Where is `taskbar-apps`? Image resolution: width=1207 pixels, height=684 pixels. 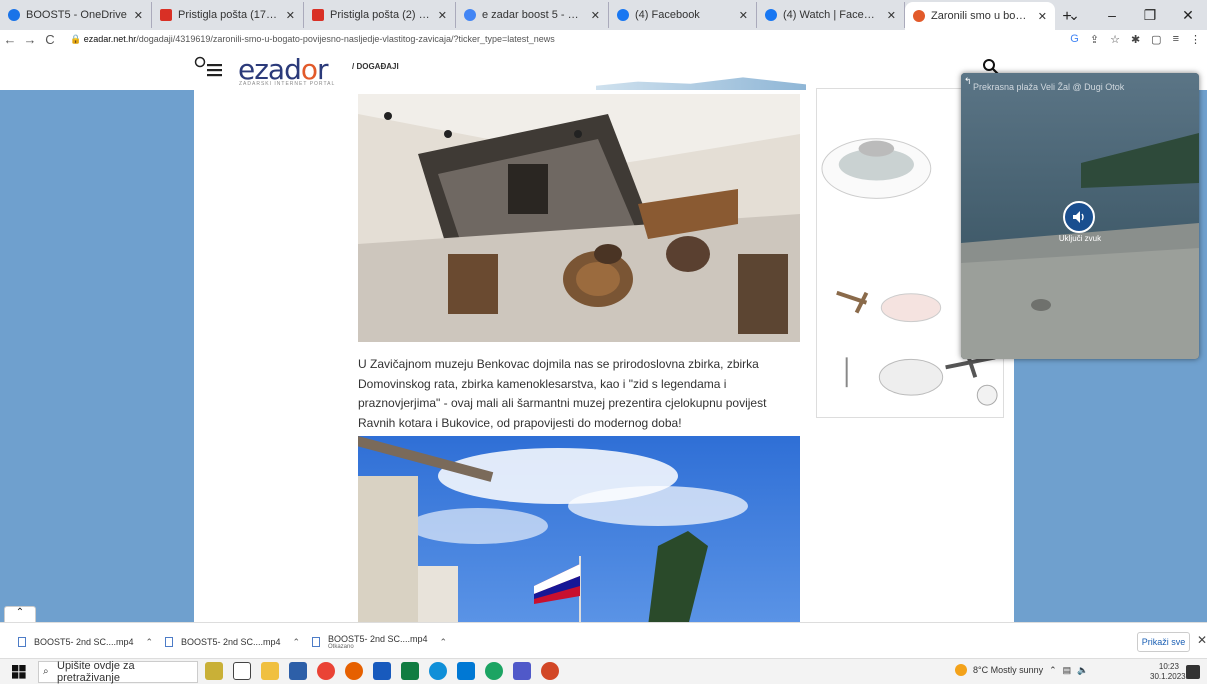
taskbar-apps is located at coordinates (382, 671).